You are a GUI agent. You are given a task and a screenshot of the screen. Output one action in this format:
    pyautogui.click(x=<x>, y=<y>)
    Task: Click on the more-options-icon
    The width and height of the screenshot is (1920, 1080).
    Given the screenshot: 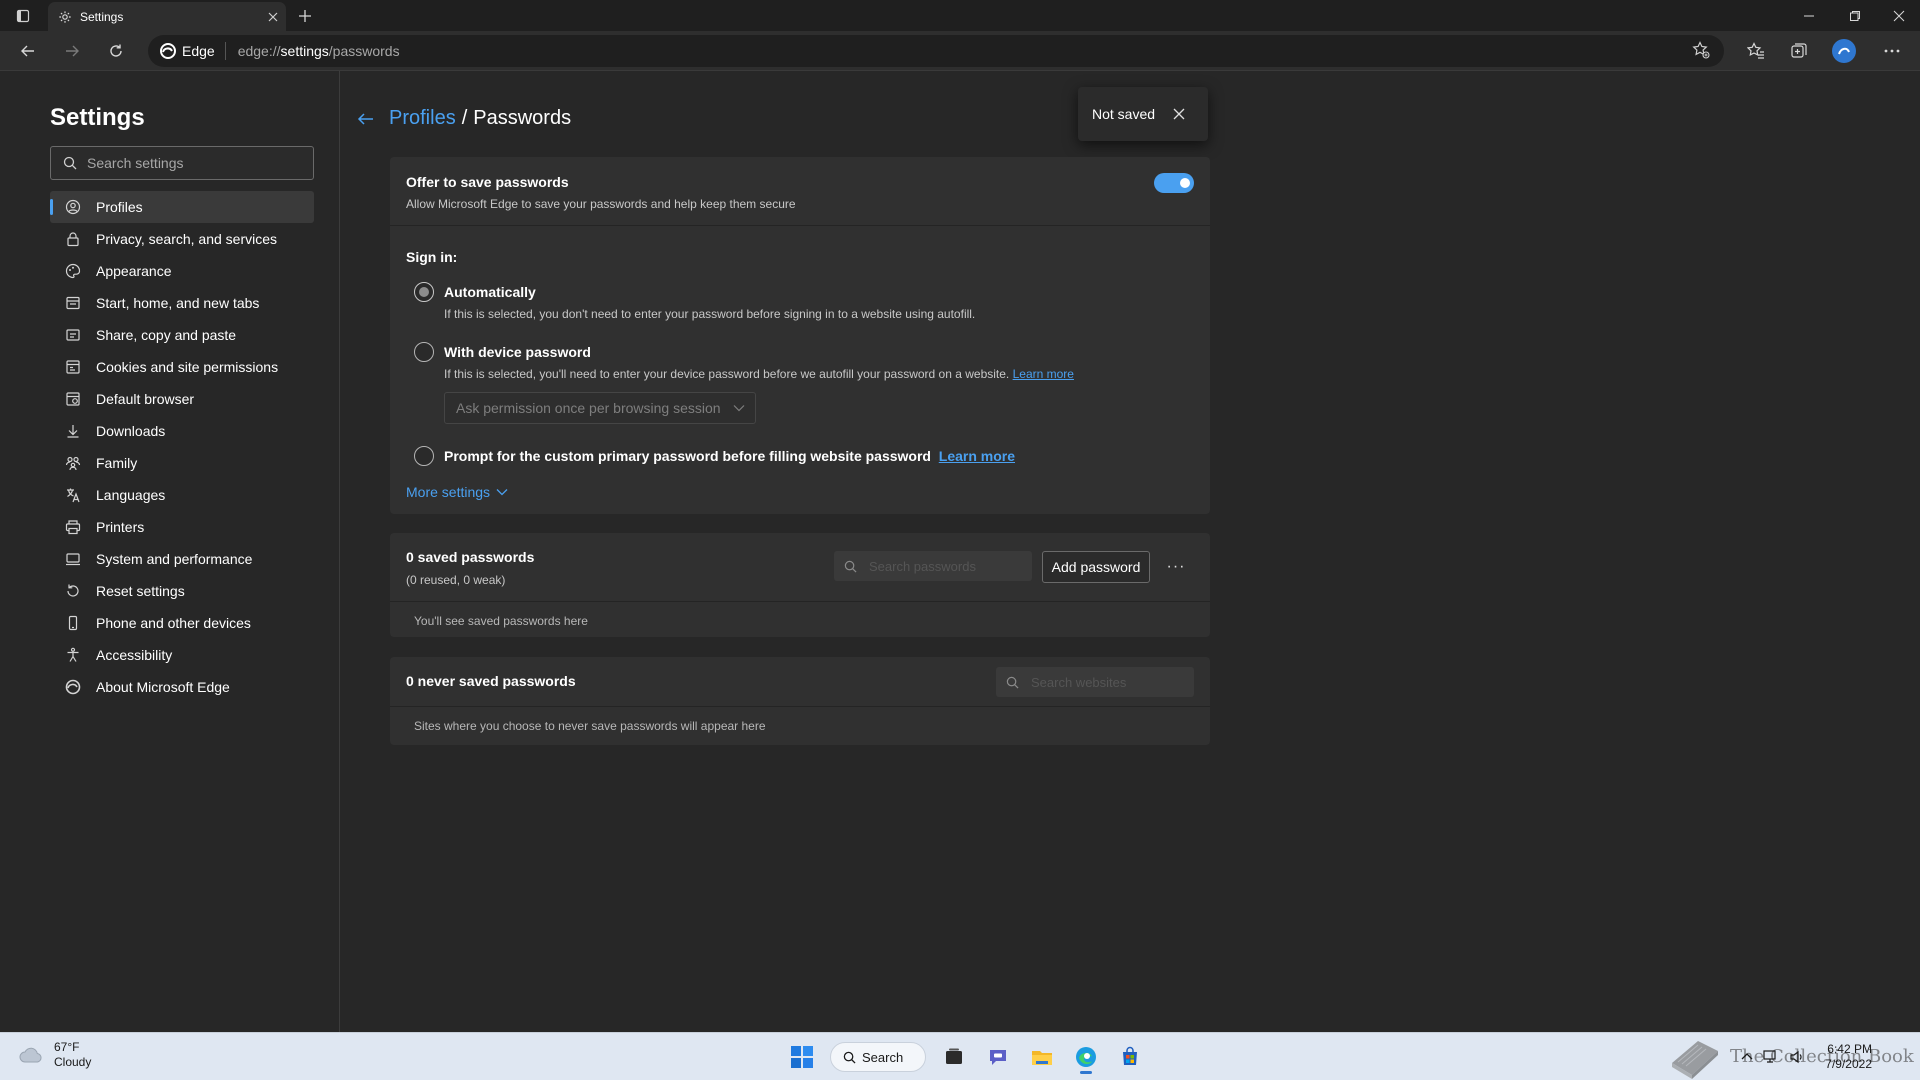 What is the action you would take?
    pyautogui.click(x=1892, y=51)
    